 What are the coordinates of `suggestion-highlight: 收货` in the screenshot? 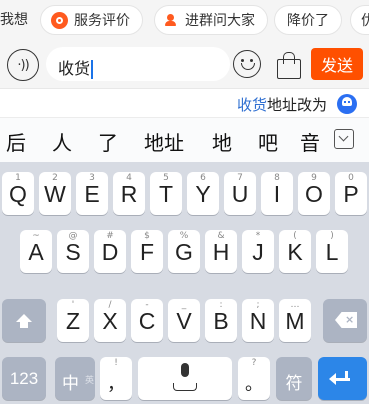 It's located at (251, 105).